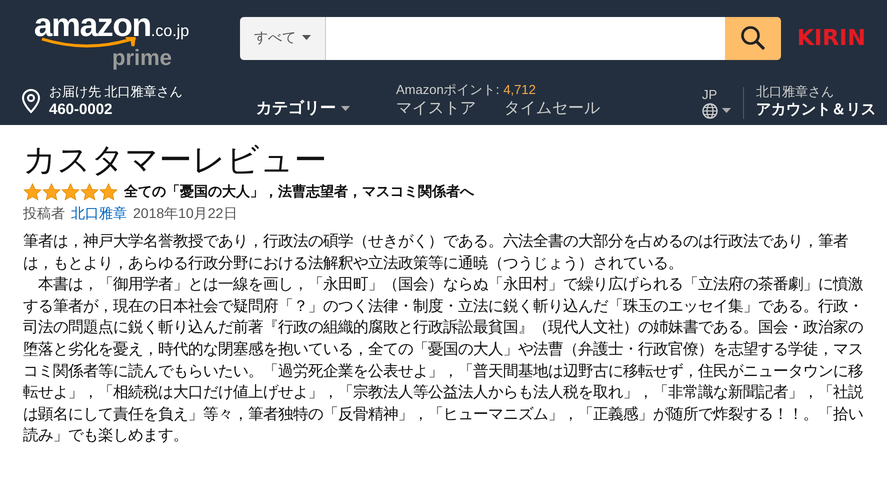 Image resolution: width=887 pixels, height=489 pixels. I want to click on author-label: 投稿者, so click(44, 214).